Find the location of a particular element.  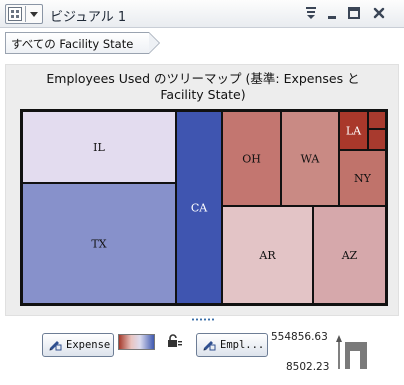

size-role-button: Expense is located at coordinates (78, 345).